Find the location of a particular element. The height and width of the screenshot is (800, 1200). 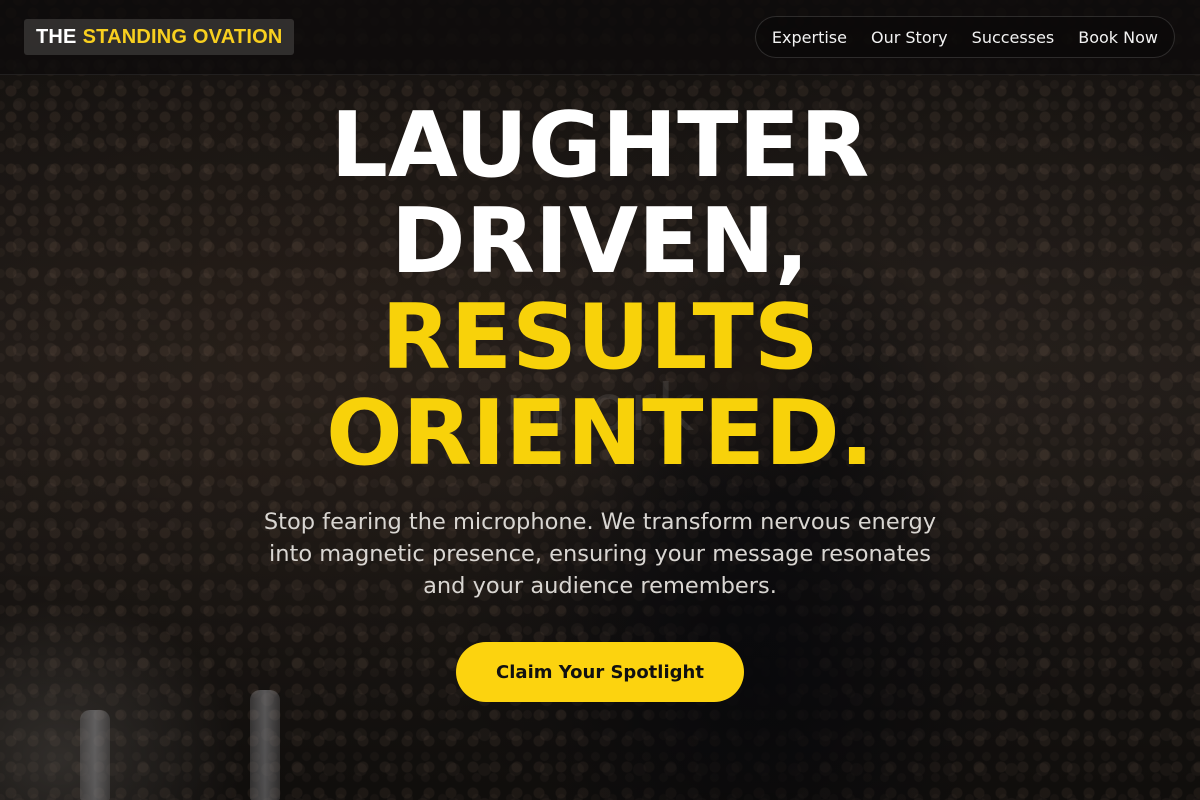

nav-menu: Expertise Our Story Successes Book Now is located at coordinates (964, 37).